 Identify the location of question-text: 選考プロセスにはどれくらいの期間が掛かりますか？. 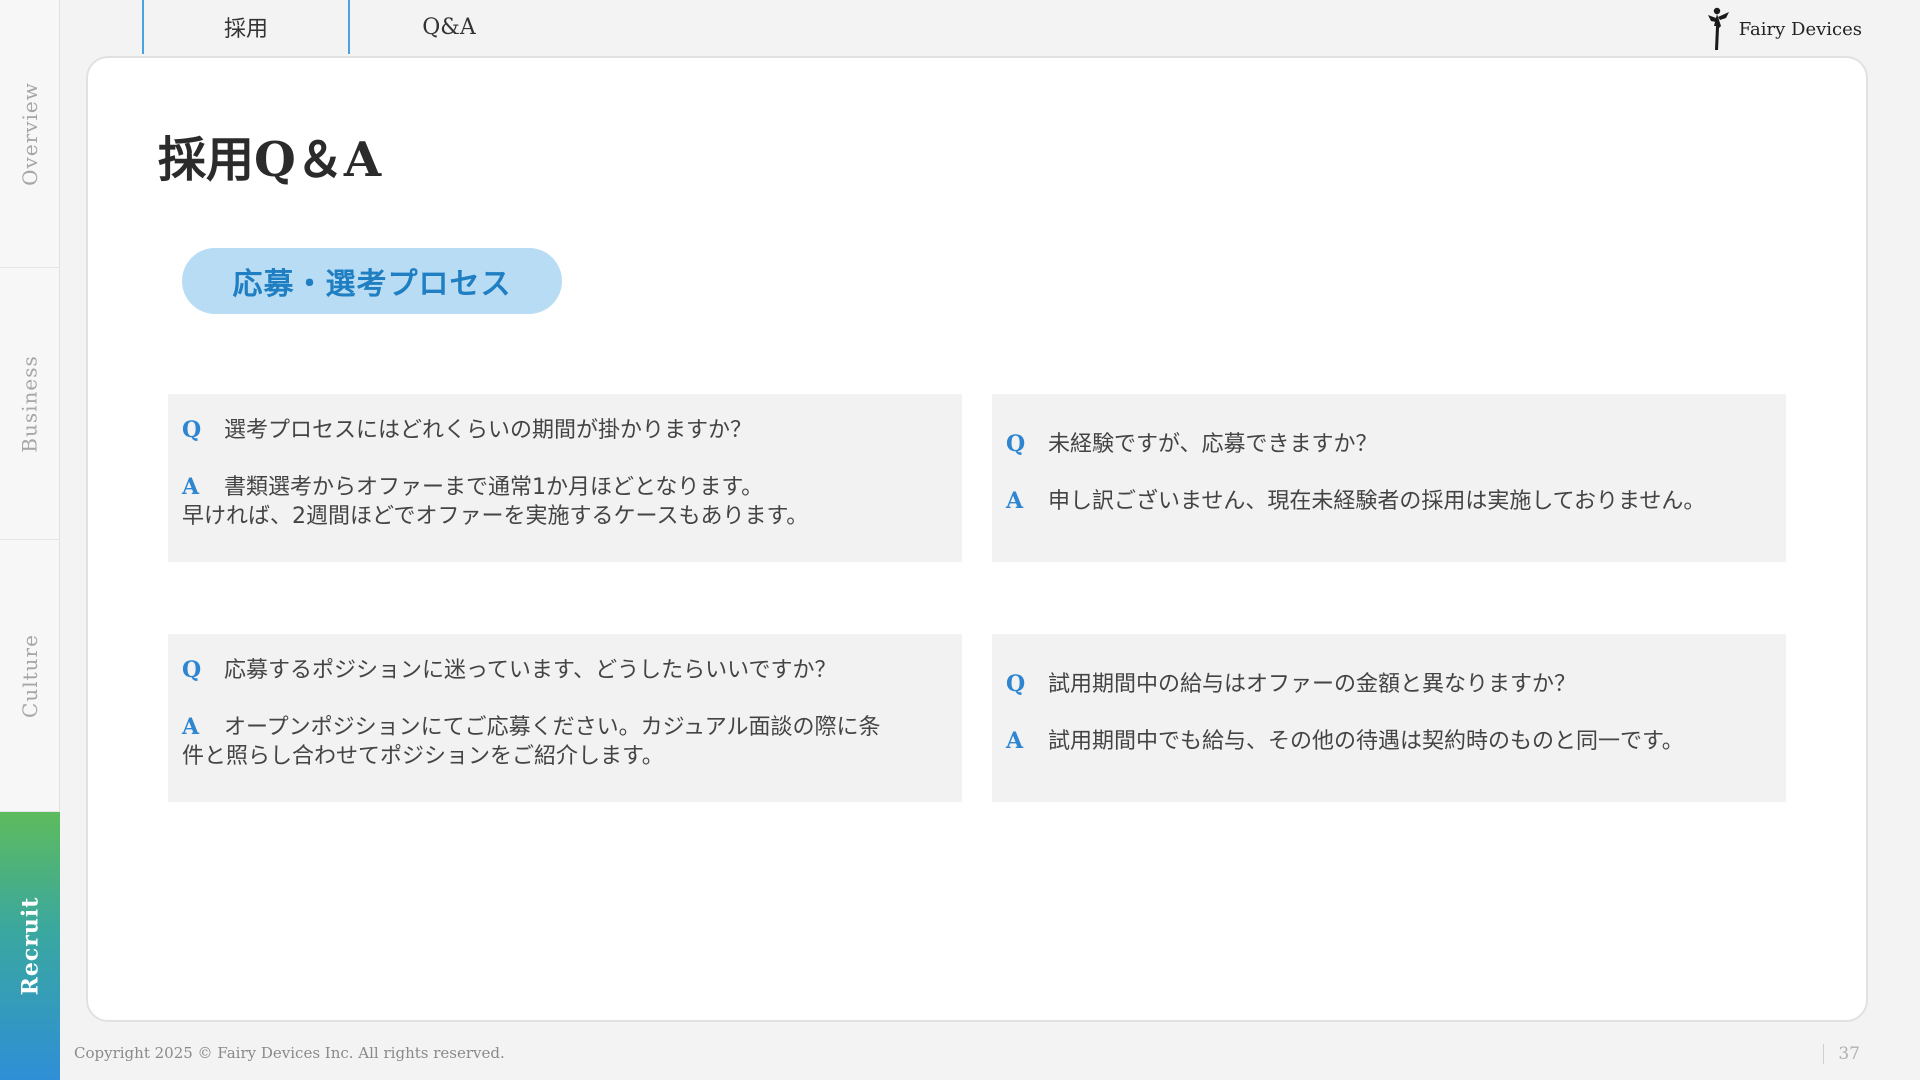
(488, 430).